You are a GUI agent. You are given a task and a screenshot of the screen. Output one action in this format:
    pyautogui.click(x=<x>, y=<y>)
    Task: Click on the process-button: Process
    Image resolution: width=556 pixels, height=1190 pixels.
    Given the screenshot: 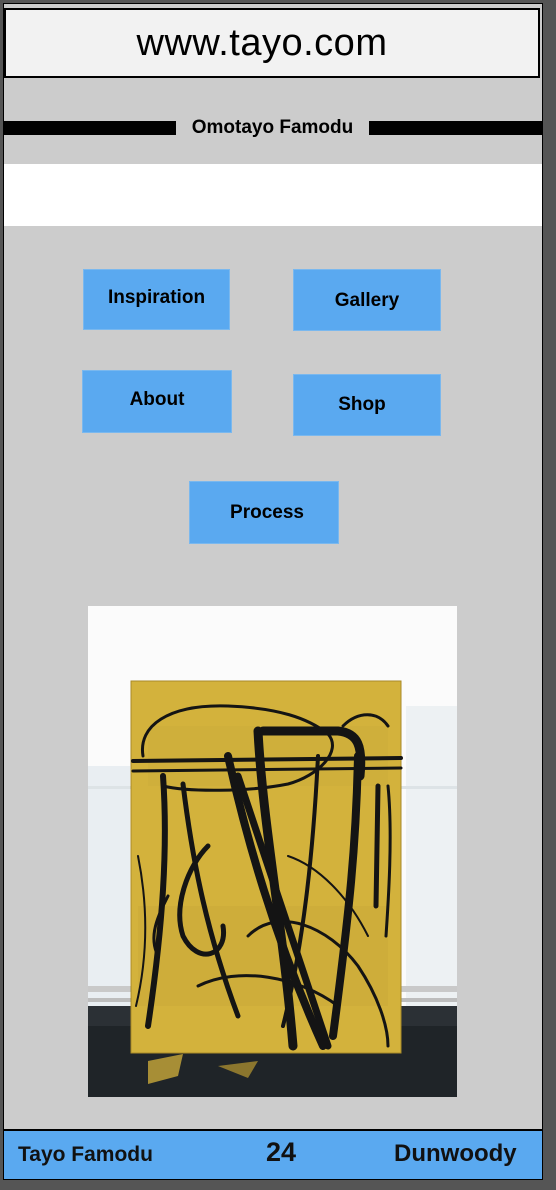 What is the action you would take?
    pyautogui.click(x=264, y=512)
    